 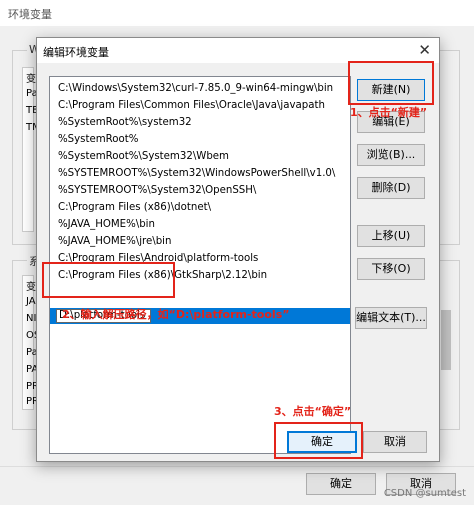 I want to click on system-var-row: NI, so click(x=31, y=318).